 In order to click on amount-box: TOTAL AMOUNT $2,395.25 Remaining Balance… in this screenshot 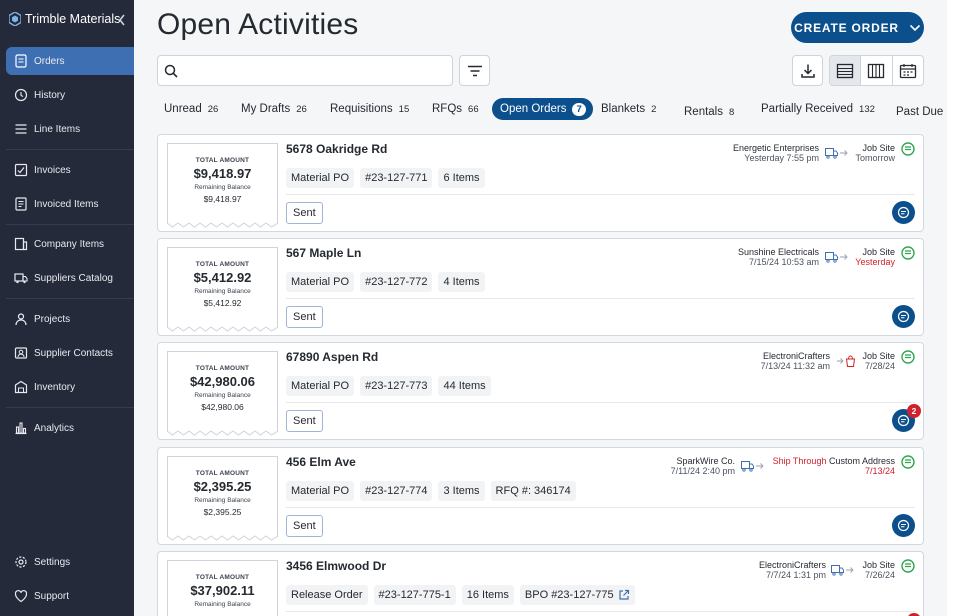, I will do `click(222, 498)`.